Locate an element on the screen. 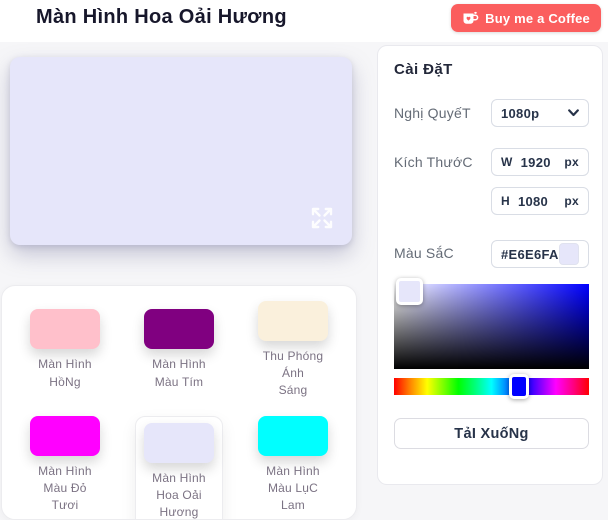 This screenshot has width=608, height=520. palette-item-purple: Màn Hình Màu Tím is located at coordinates (179, 349).